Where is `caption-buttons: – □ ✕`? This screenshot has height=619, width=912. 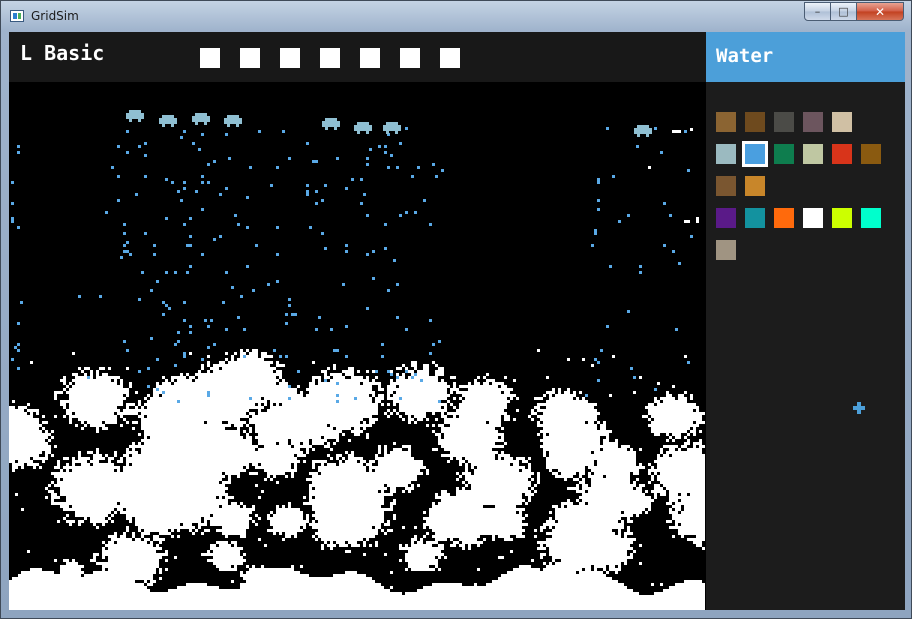 caption-buttons: – □ ✕ is located at coordinates (854, 11).